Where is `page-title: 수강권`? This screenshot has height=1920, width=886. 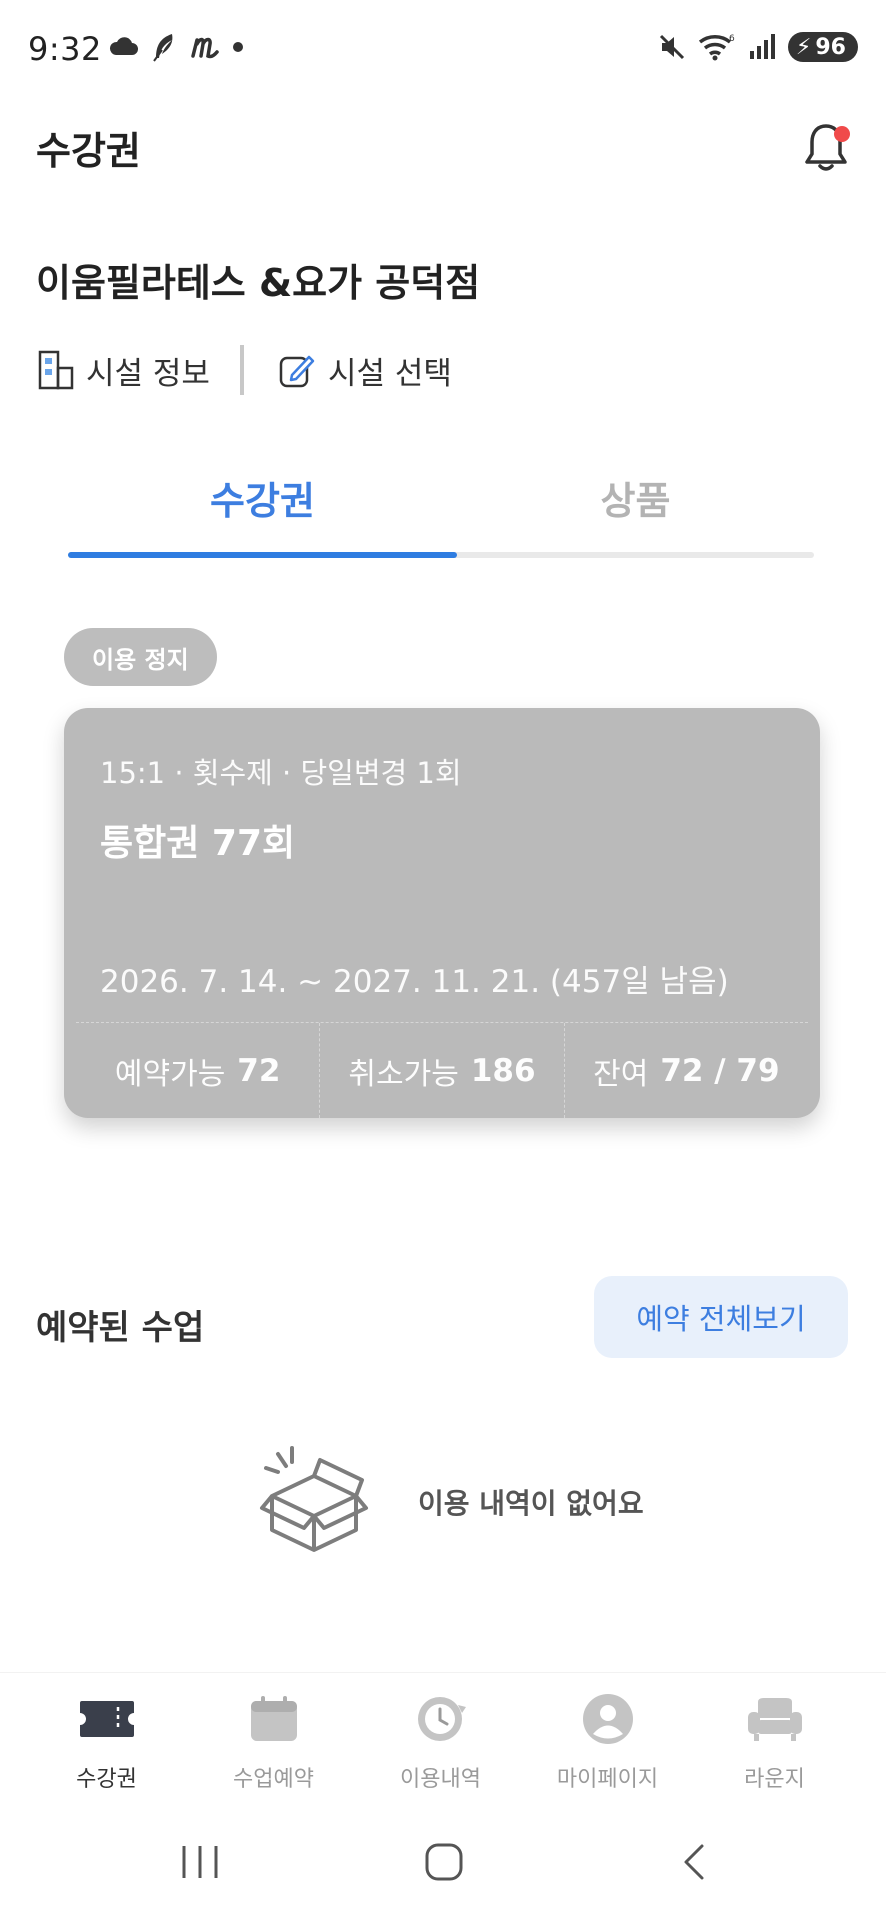 page-title: 수강권 is located at coordinates (88, 151).